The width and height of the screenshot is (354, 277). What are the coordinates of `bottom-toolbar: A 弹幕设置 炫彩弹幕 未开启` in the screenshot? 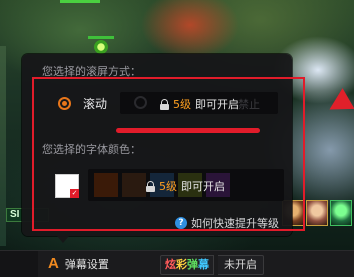 It's located at (177, 263).